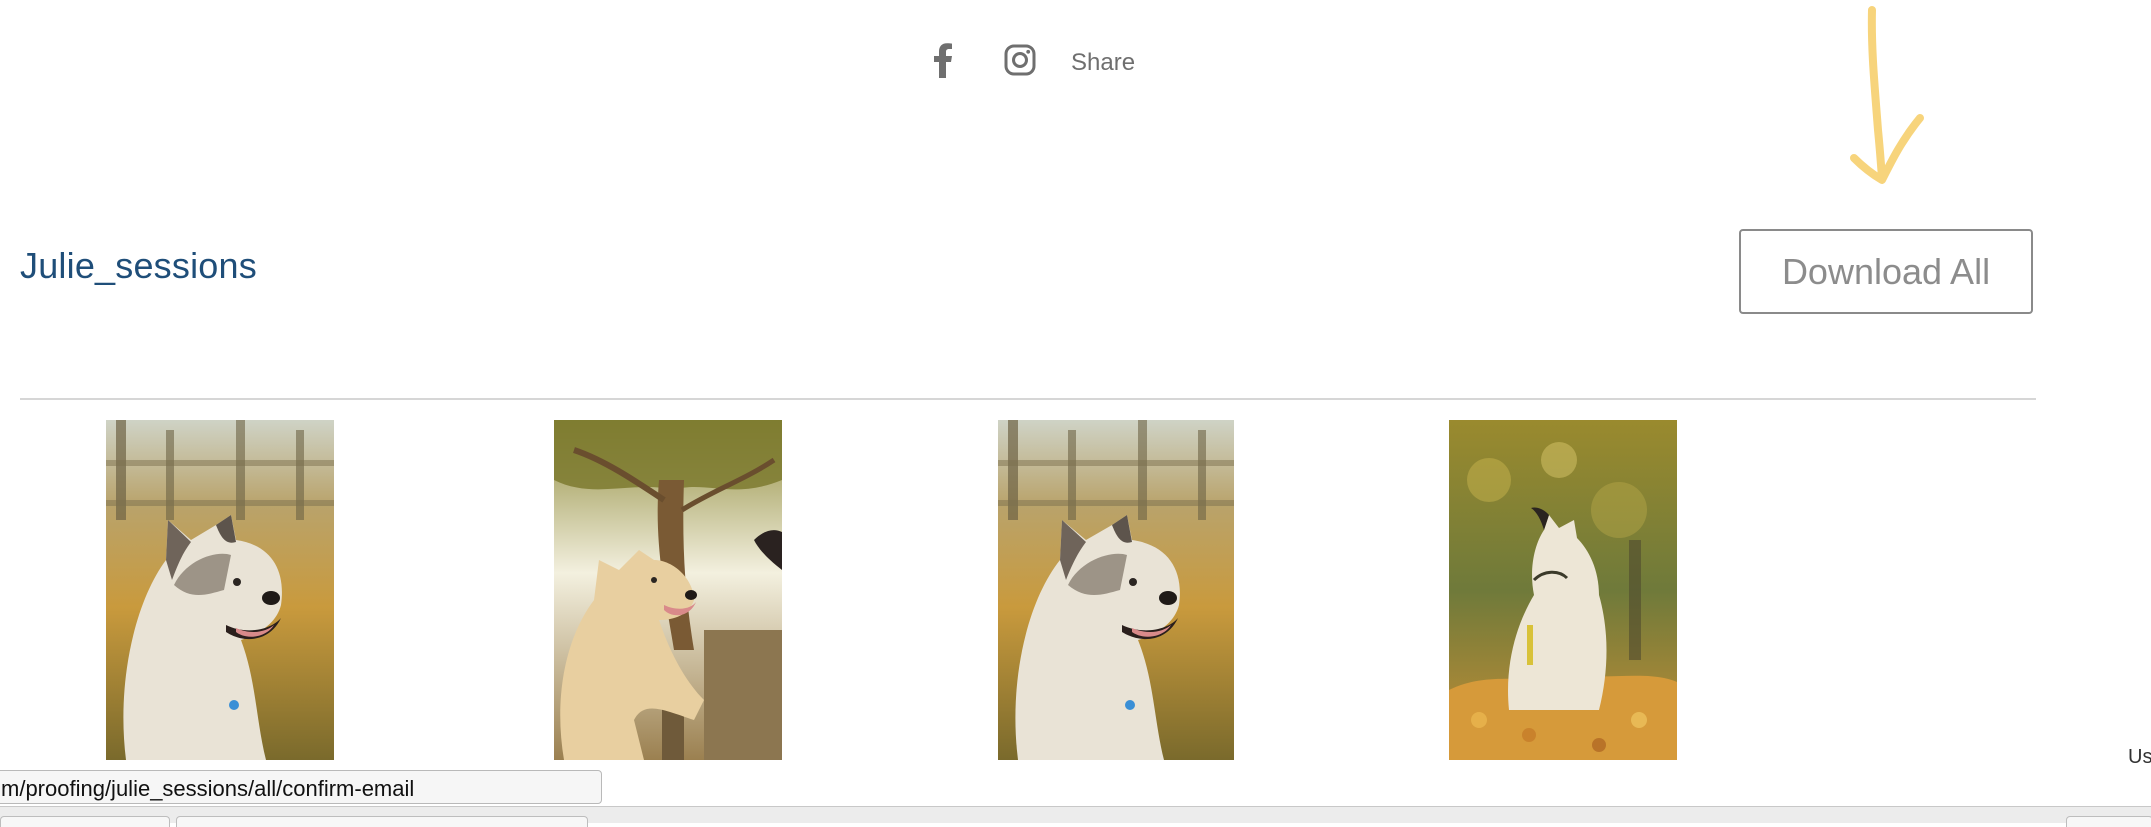  Describe the element at coordinates (1887, 95) in the screenshot. I see `arrow-annotation-icon` at that location.